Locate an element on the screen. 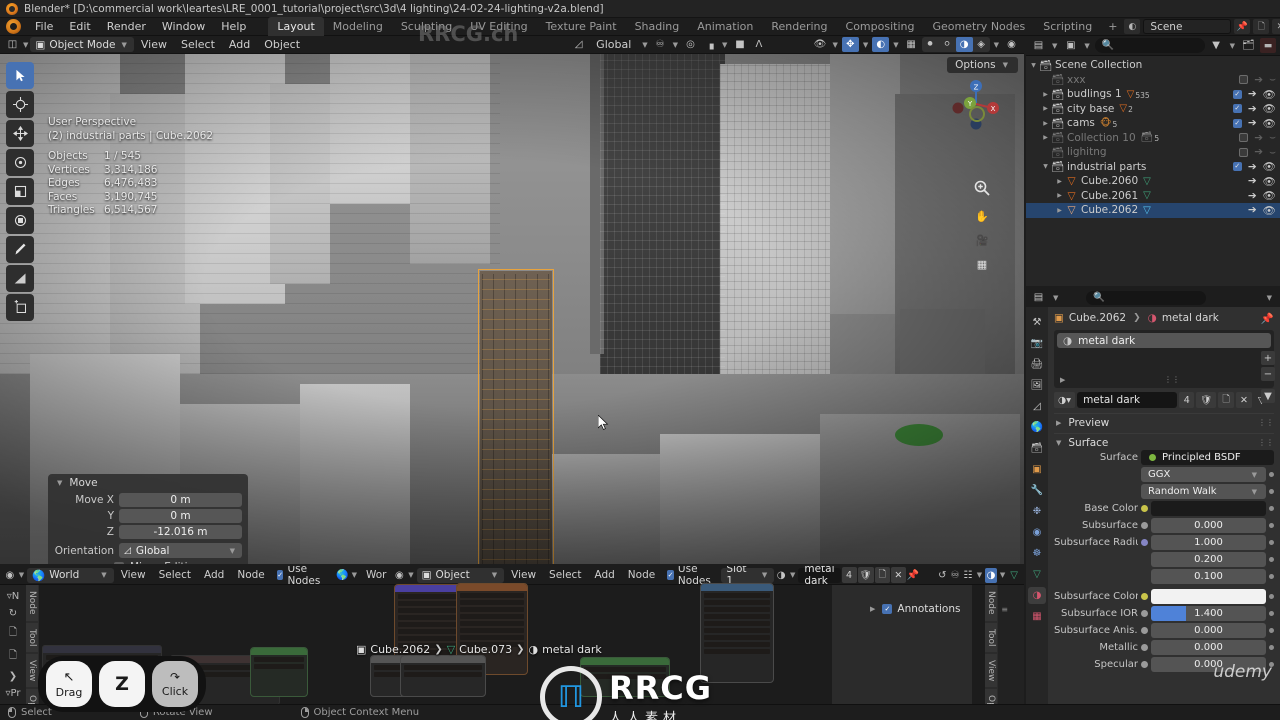 Image resolution: width=1280 pixels, height=720 pixels. viewport-menu-view: View is located at coordinates (154, 44).